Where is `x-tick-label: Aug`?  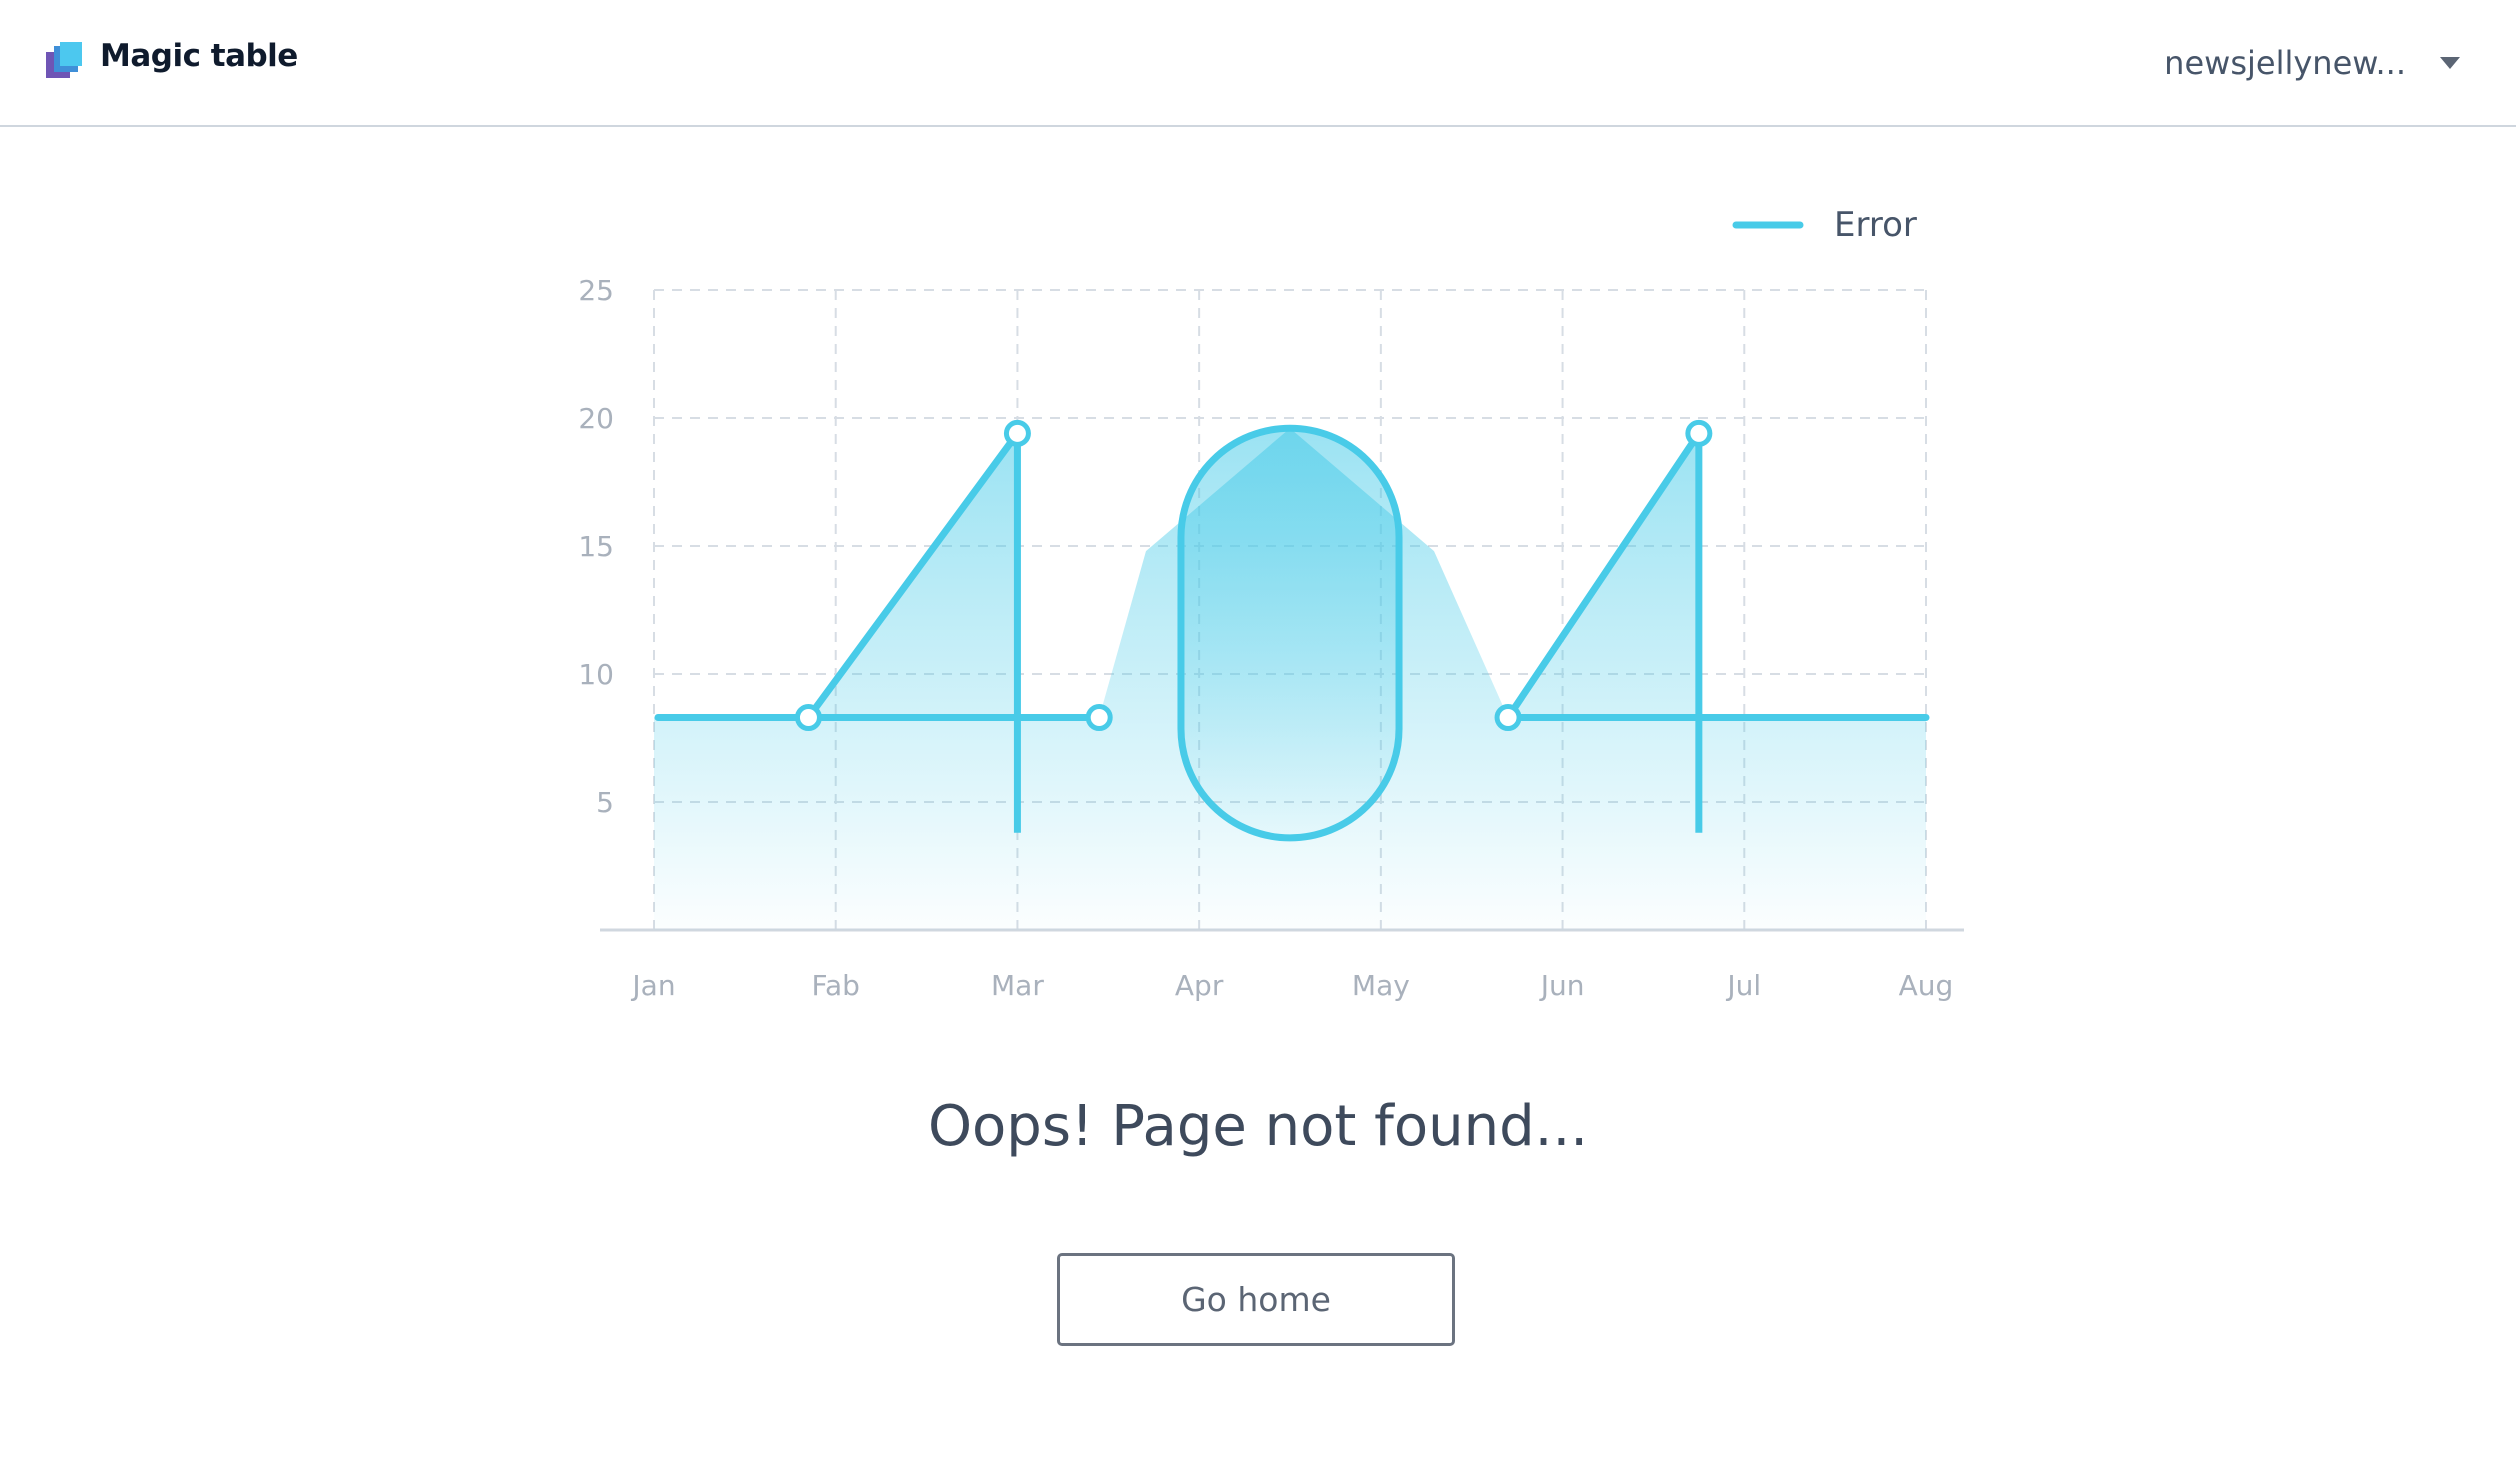
x-tick-label: Aug is located at coordinates (1926, 985).